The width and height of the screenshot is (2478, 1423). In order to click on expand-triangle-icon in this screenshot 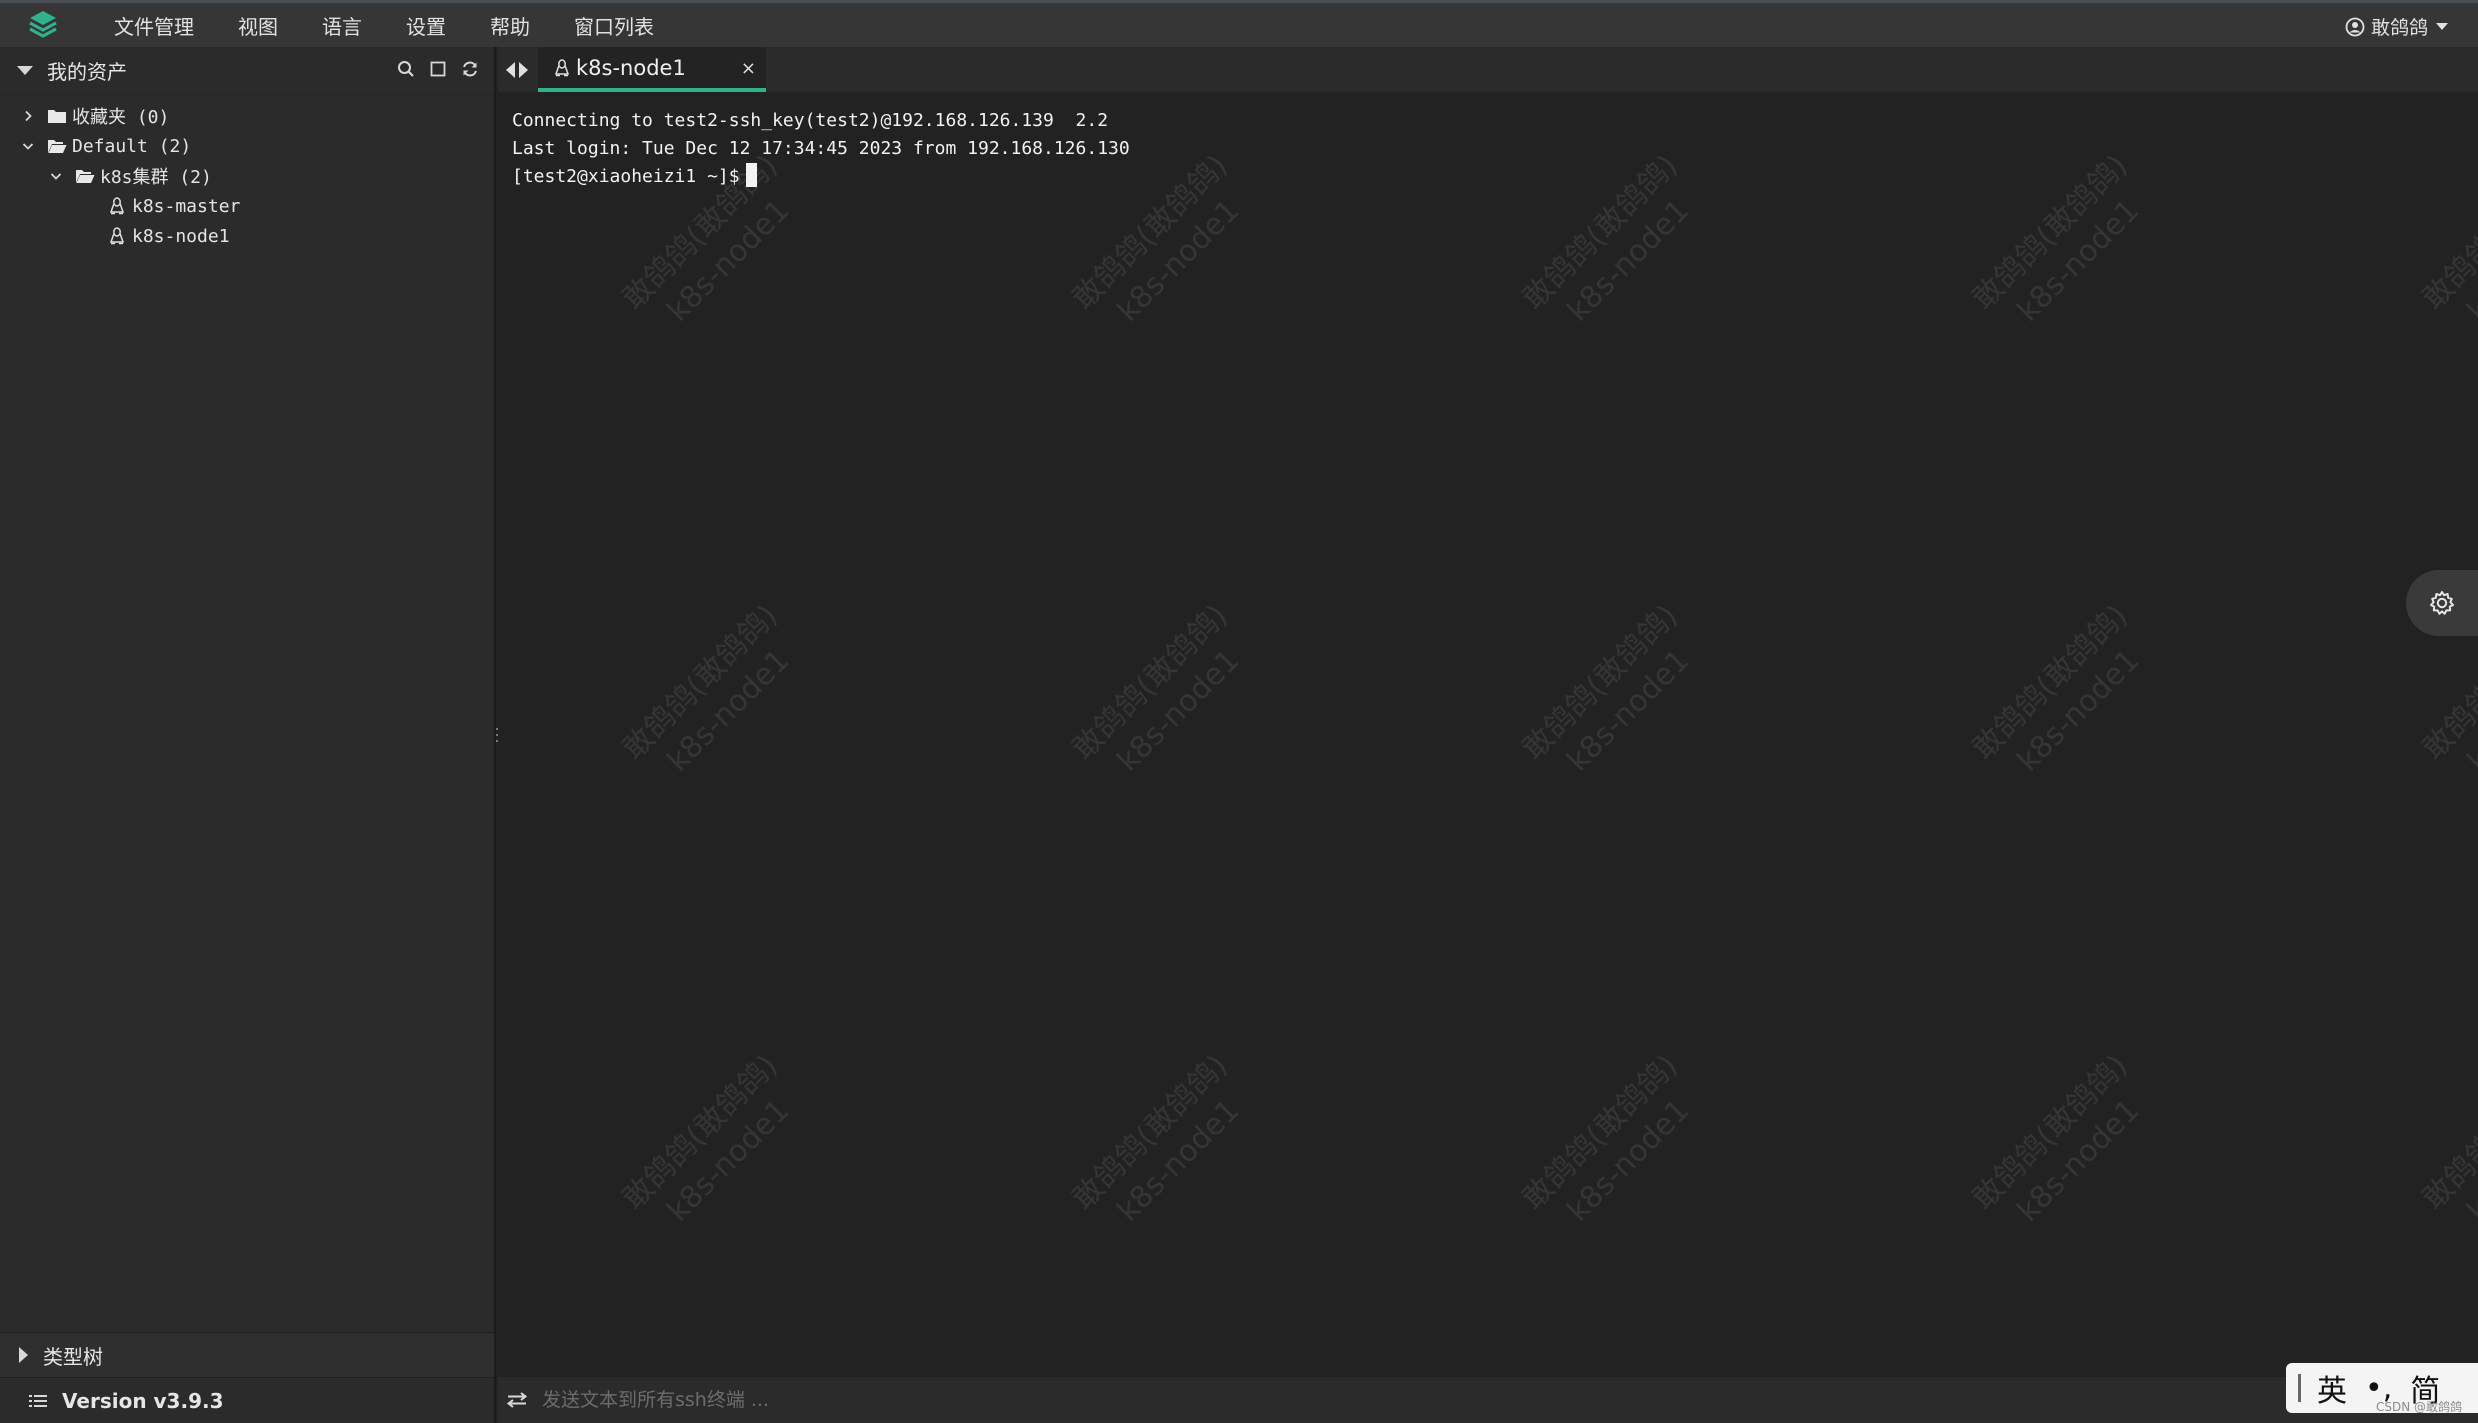, I will do `click(23, 1355)`.